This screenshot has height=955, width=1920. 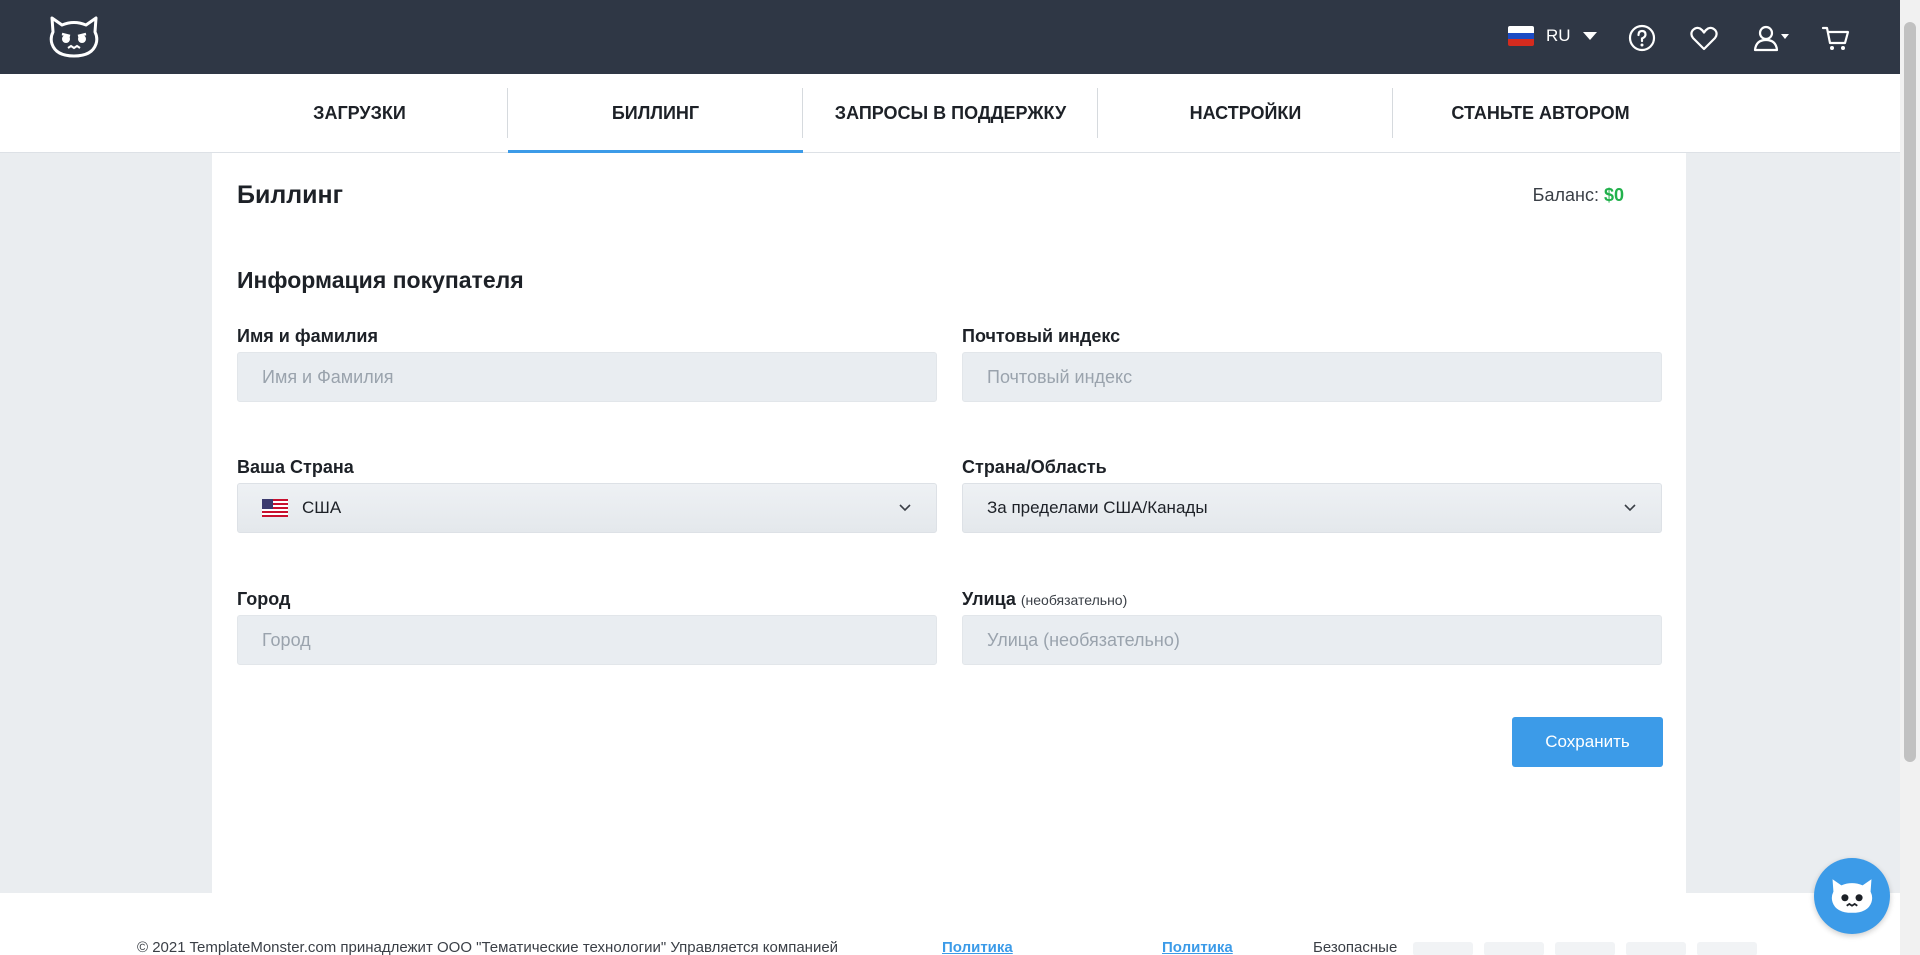 I want to click on cart-icon, so click(x=1836, y=38).